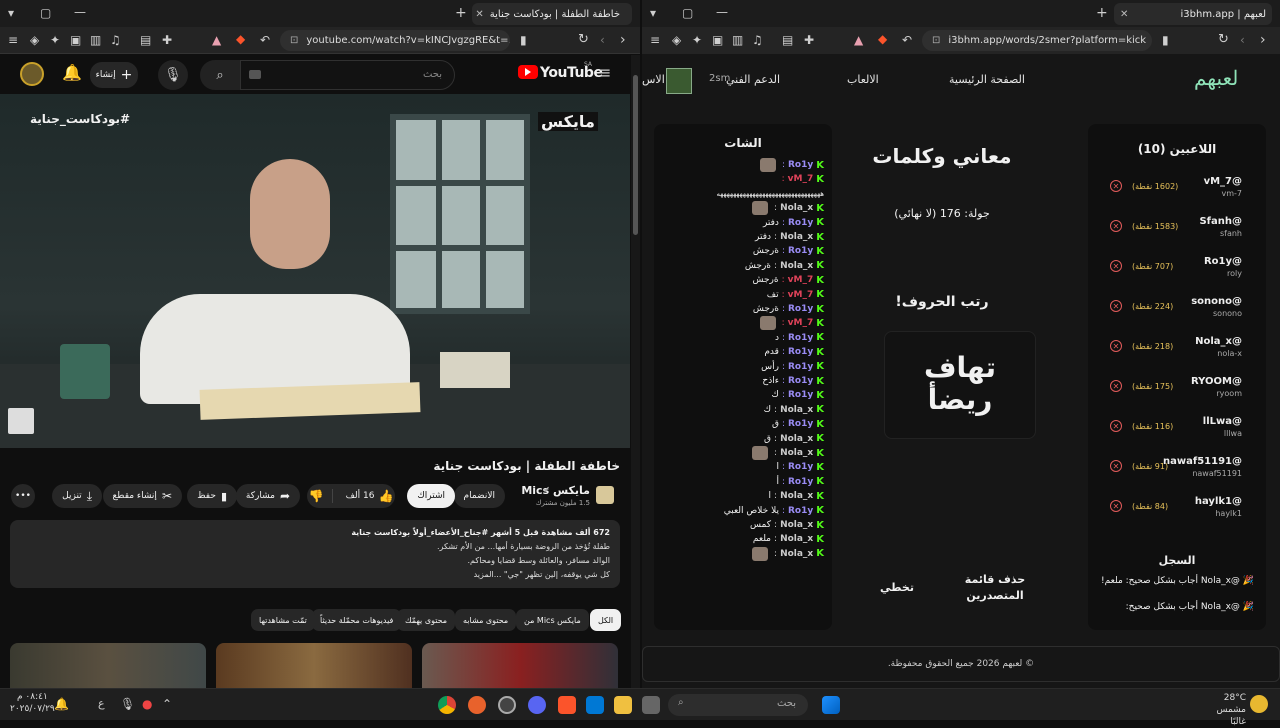  What do you see at coordinates (528, 72) in the screenshot?
I see `youtube-logo-icon` at bounding box center [528, 72].